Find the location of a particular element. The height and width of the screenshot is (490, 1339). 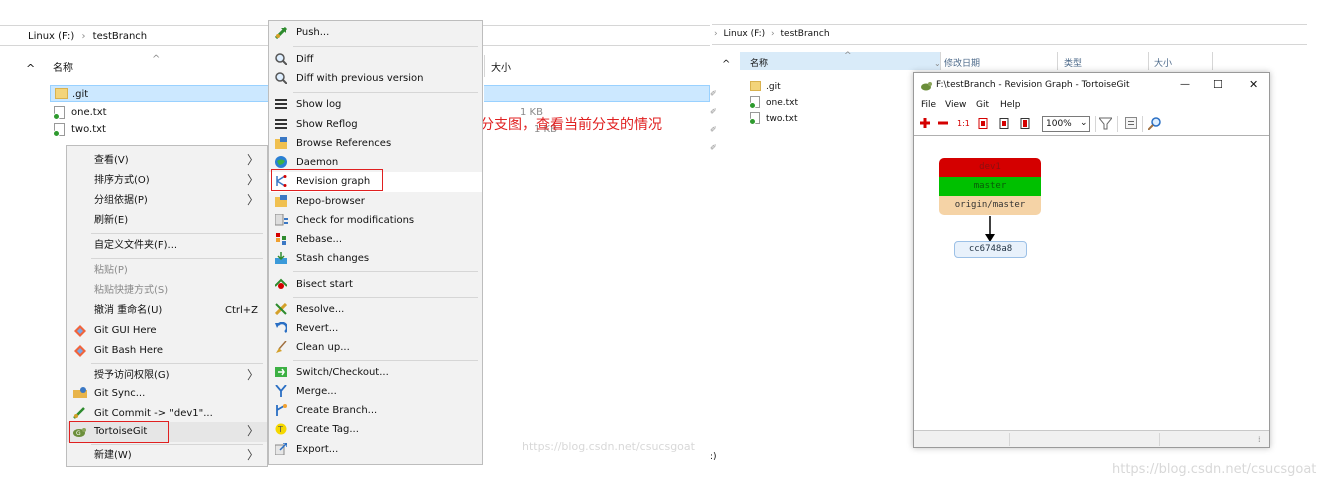

menu-item-label: 粘贴快捷方式(S) is located at coordinates (131, 290).